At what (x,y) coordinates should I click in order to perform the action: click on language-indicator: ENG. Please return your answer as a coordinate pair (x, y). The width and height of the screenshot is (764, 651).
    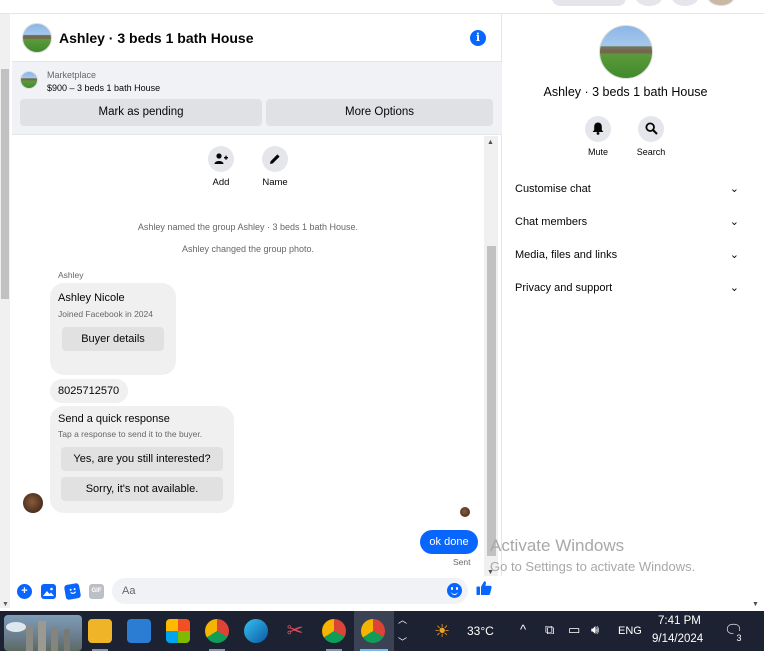
    Looking at the image, I should click on (630, 631).